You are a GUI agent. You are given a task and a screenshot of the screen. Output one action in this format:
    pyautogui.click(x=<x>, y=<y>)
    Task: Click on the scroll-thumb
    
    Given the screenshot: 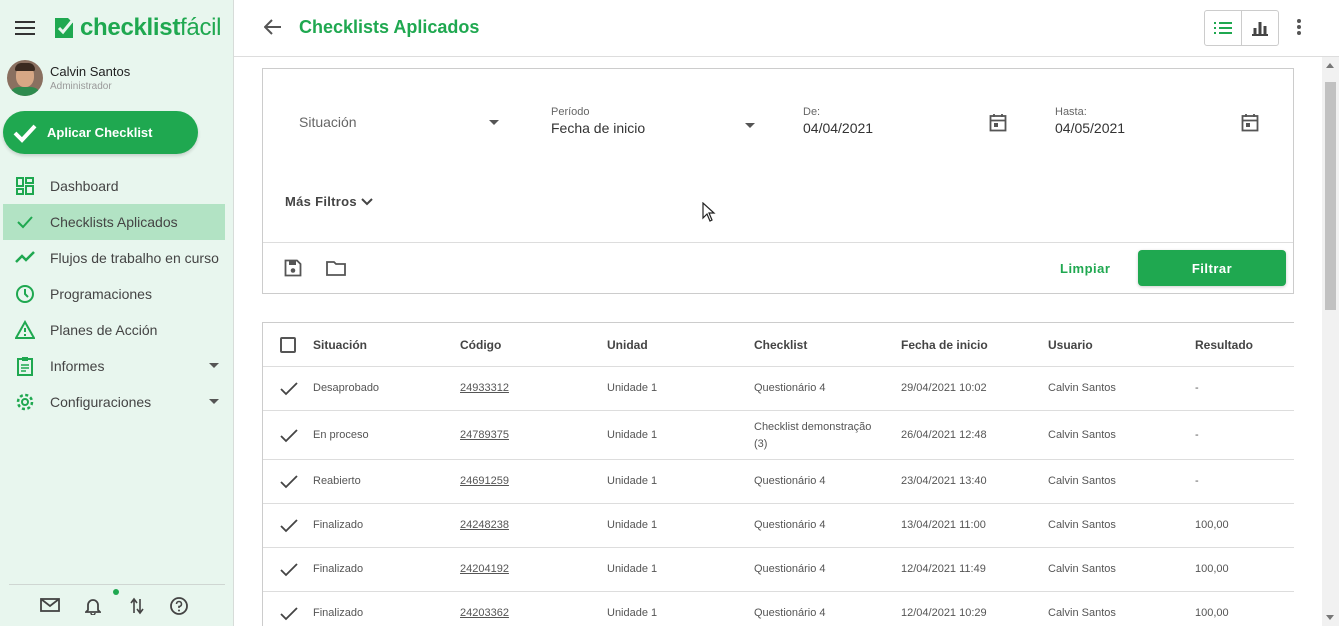 What is the action you would take?
    pyautogui.click(x=1330, y=196)
    